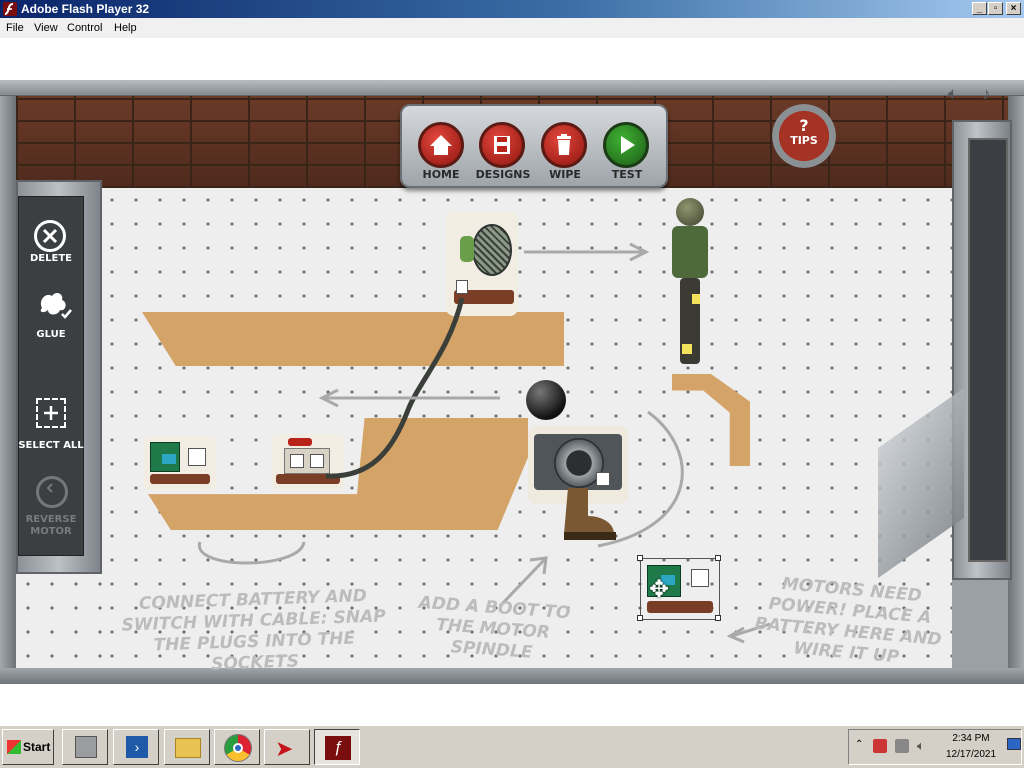 The image size is (1024, 768). I want to click on start-label: Start, so click(37, 747).